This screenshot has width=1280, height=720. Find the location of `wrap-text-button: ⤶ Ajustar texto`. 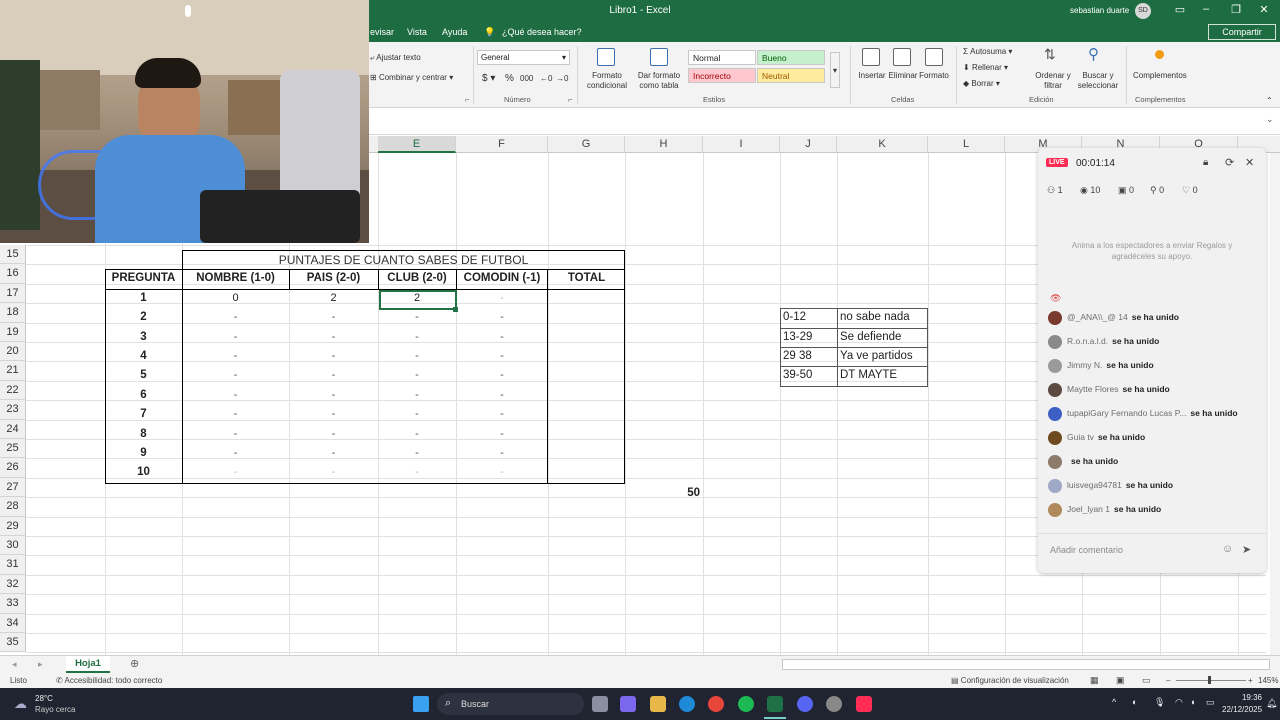

wrap-text-button: ⤶ Ajustar texto is located at coordinates (395, 58).